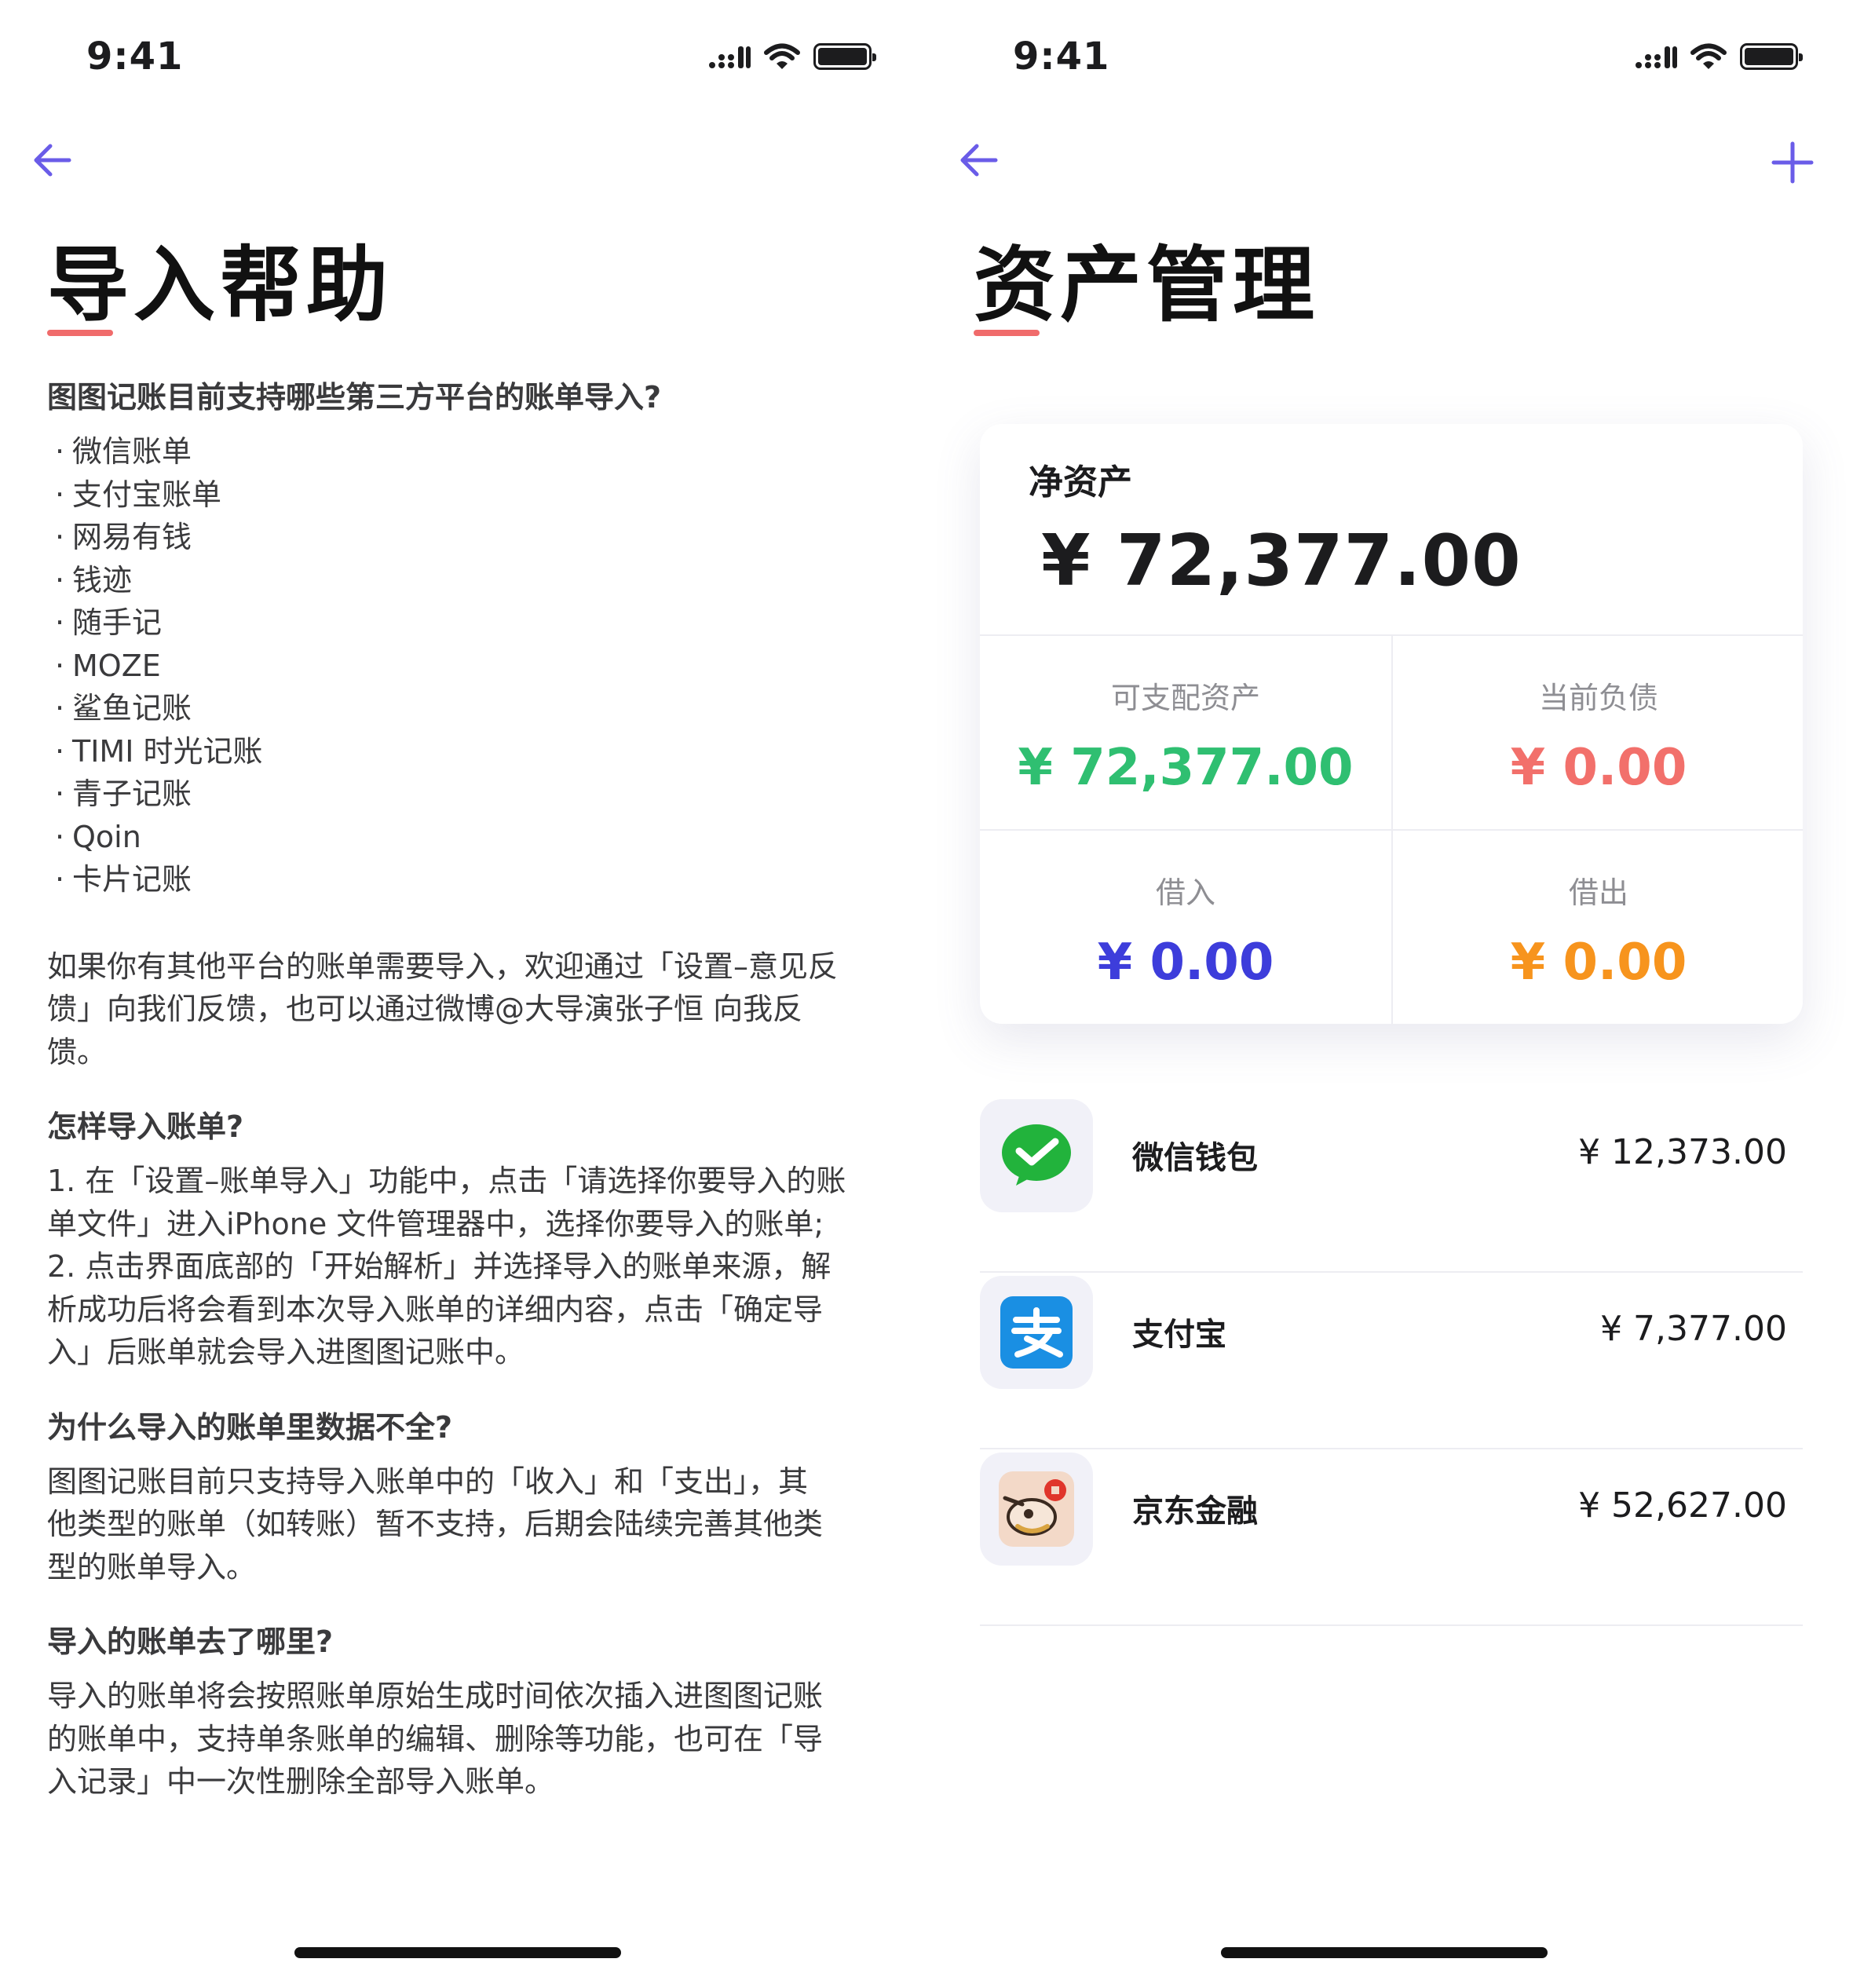 The width and height of the screenshot is (1853, 1988). What do you see at coordinates (463, 537) in the screenshot?
I see `list-item: 网易有钱` at bounding box center [463, 537].